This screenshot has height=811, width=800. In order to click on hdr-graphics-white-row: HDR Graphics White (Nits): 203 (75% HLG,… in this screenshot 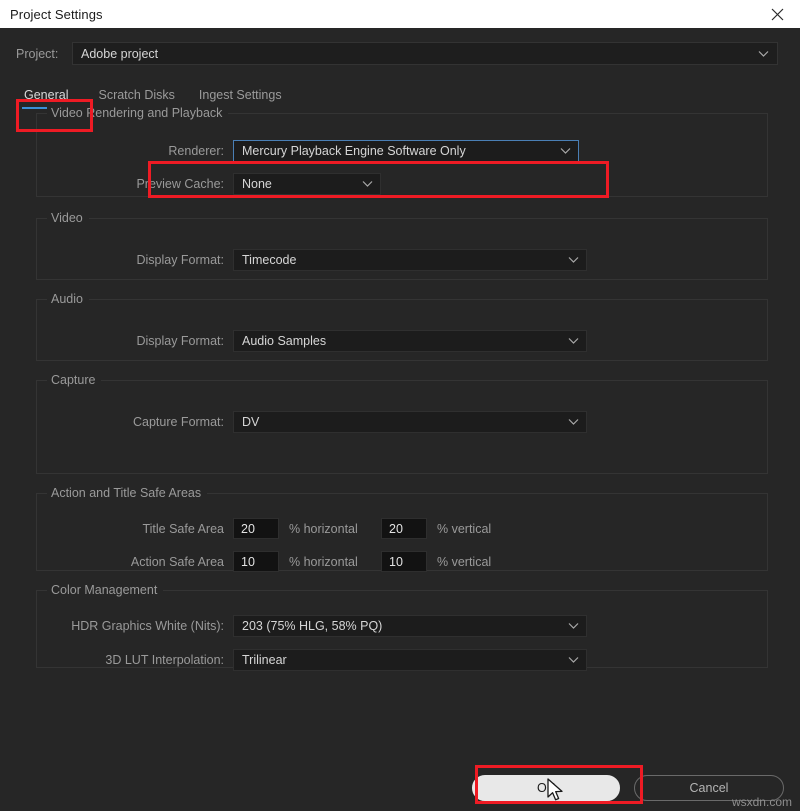, I will do `click(402, 626)`.